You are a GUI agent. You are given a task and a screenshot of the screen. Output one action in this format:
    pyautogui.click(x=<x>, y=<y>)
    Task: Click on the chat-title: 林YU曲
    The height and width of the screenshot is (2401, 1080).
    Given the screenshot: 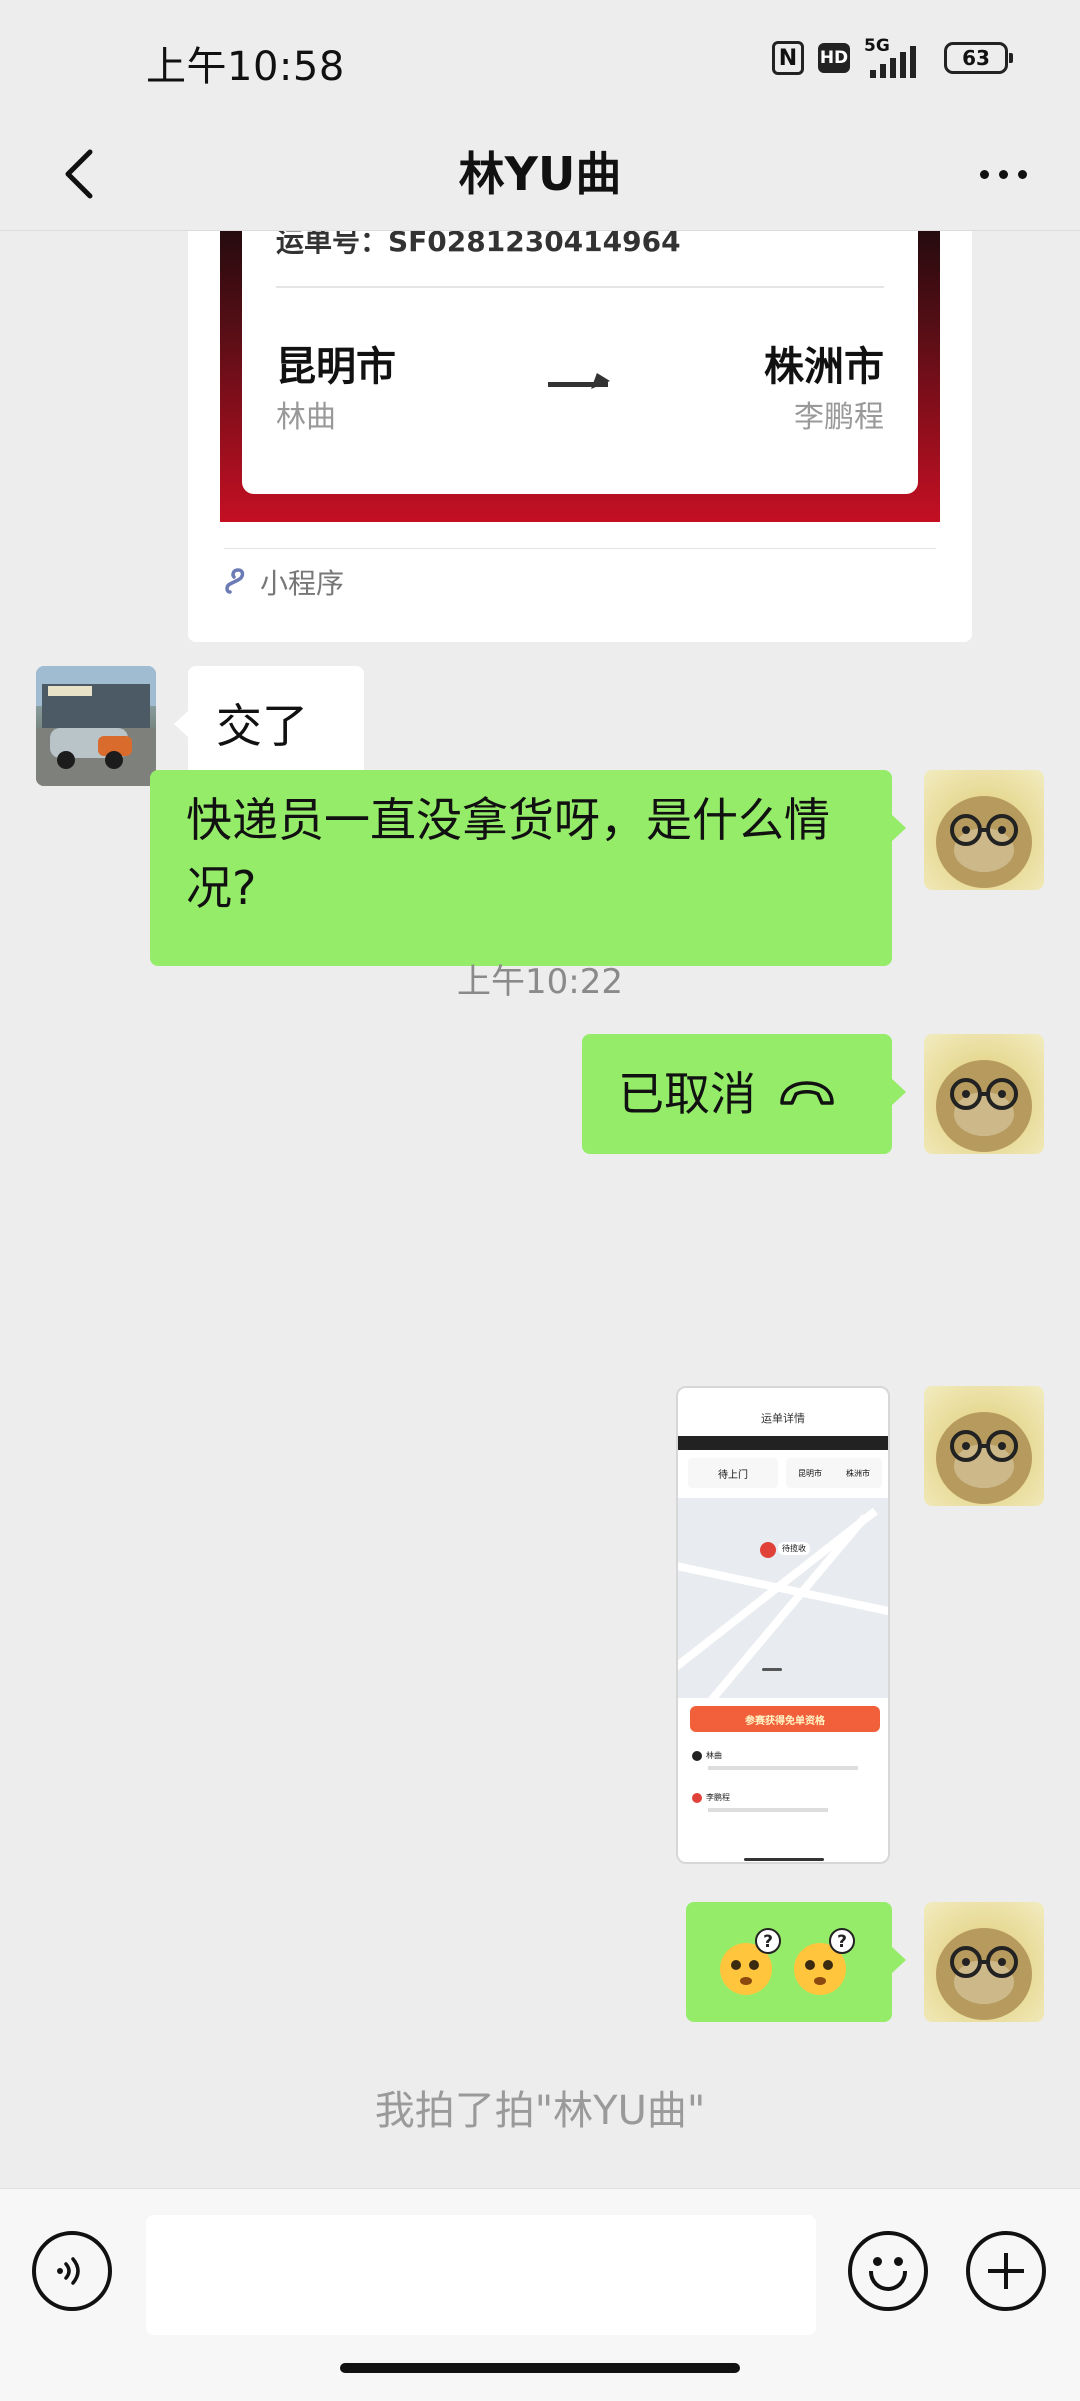 What is the action you would take?
    pyautogui.click(x=540, y=174)
    